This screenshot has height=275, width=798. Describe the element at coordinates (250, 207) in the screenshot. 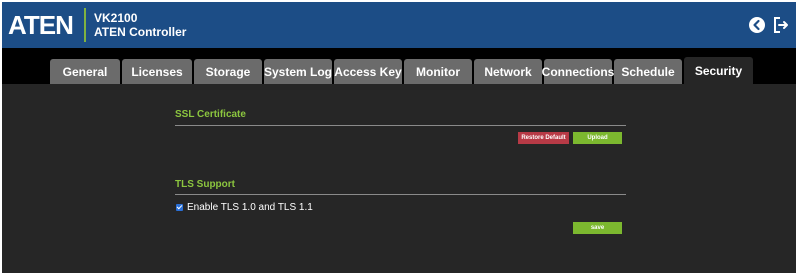

I see `enable-tls-label: Enable TLS 1.0 and TLS 1.1` at that location.